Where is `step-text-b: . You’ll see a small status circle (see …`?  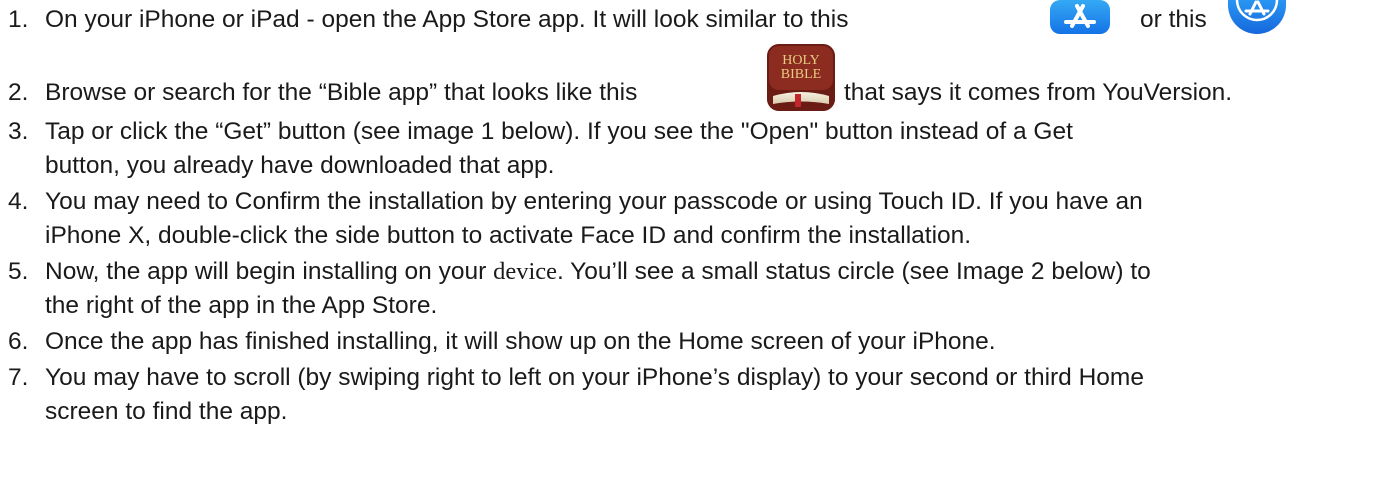 step-text-b: . You’ll see a small status circle (see … is located at coordinates (854, 271).